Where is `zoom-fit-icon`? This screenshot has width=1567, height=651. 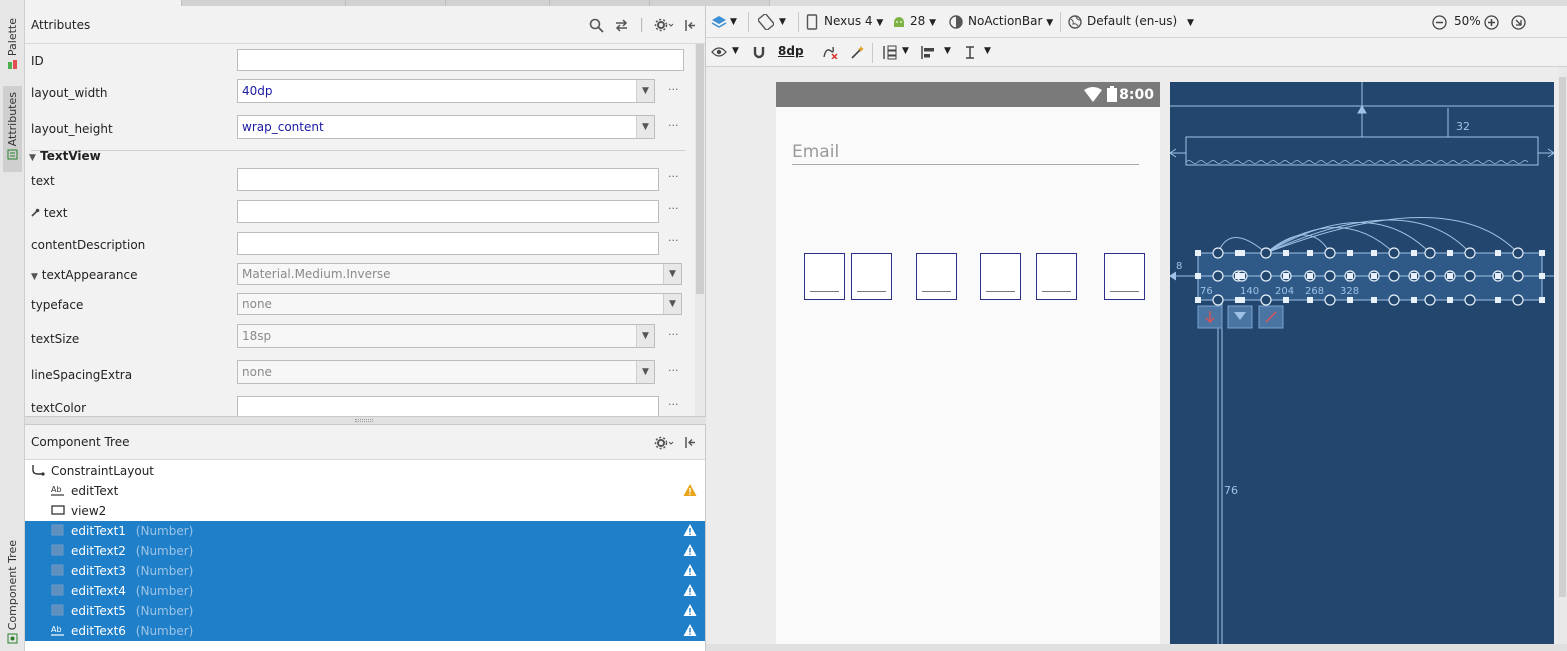
zoom-fit-icon is located at coordinates (1518, 22).